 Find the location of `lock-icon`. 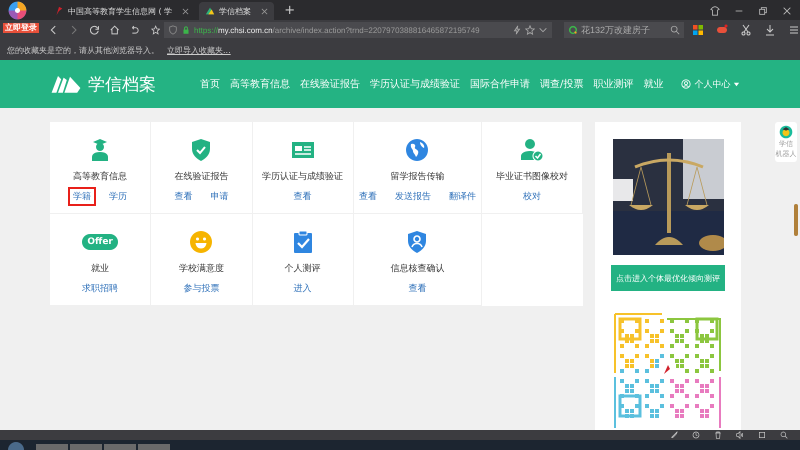

lock-icon is located at coordinates (186, 30).